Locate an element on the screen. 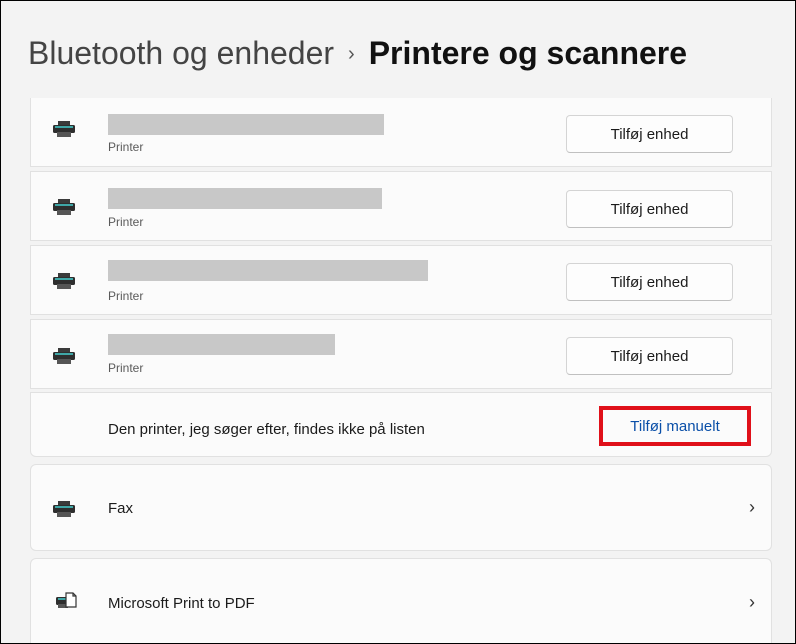 Image resolution: width=796 pixels, height=644 pixels. add-manually-button: Tilføj manuelt is located at coordinates (675, 426).